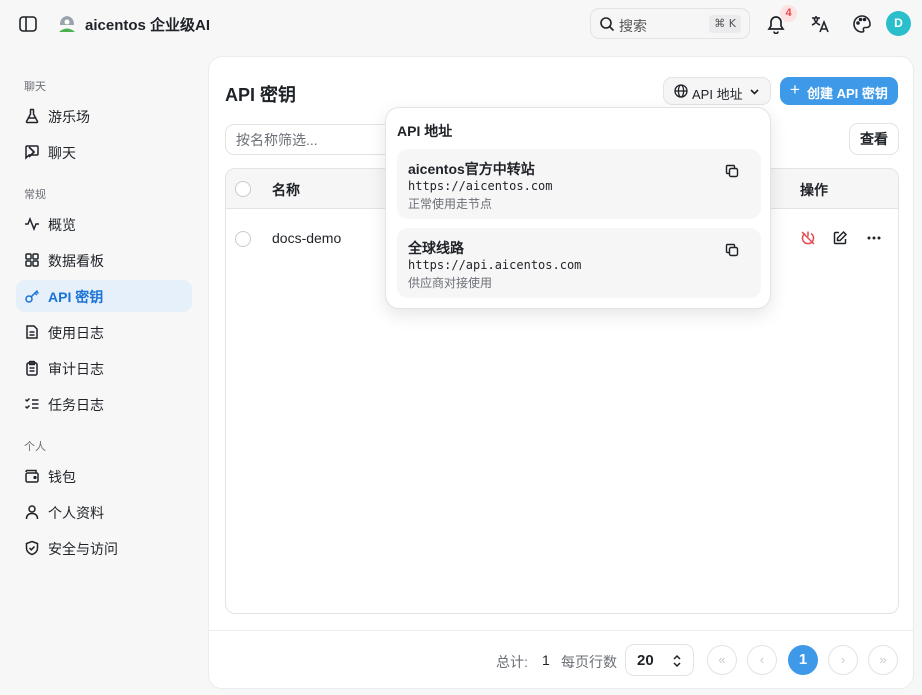 The height and width of the screenshot is (695, 922). What do you see at coordinates (69, 117) in the screenshot?
I see `sidebar-item-label: 游乐场` at bounding box center [69, 117].